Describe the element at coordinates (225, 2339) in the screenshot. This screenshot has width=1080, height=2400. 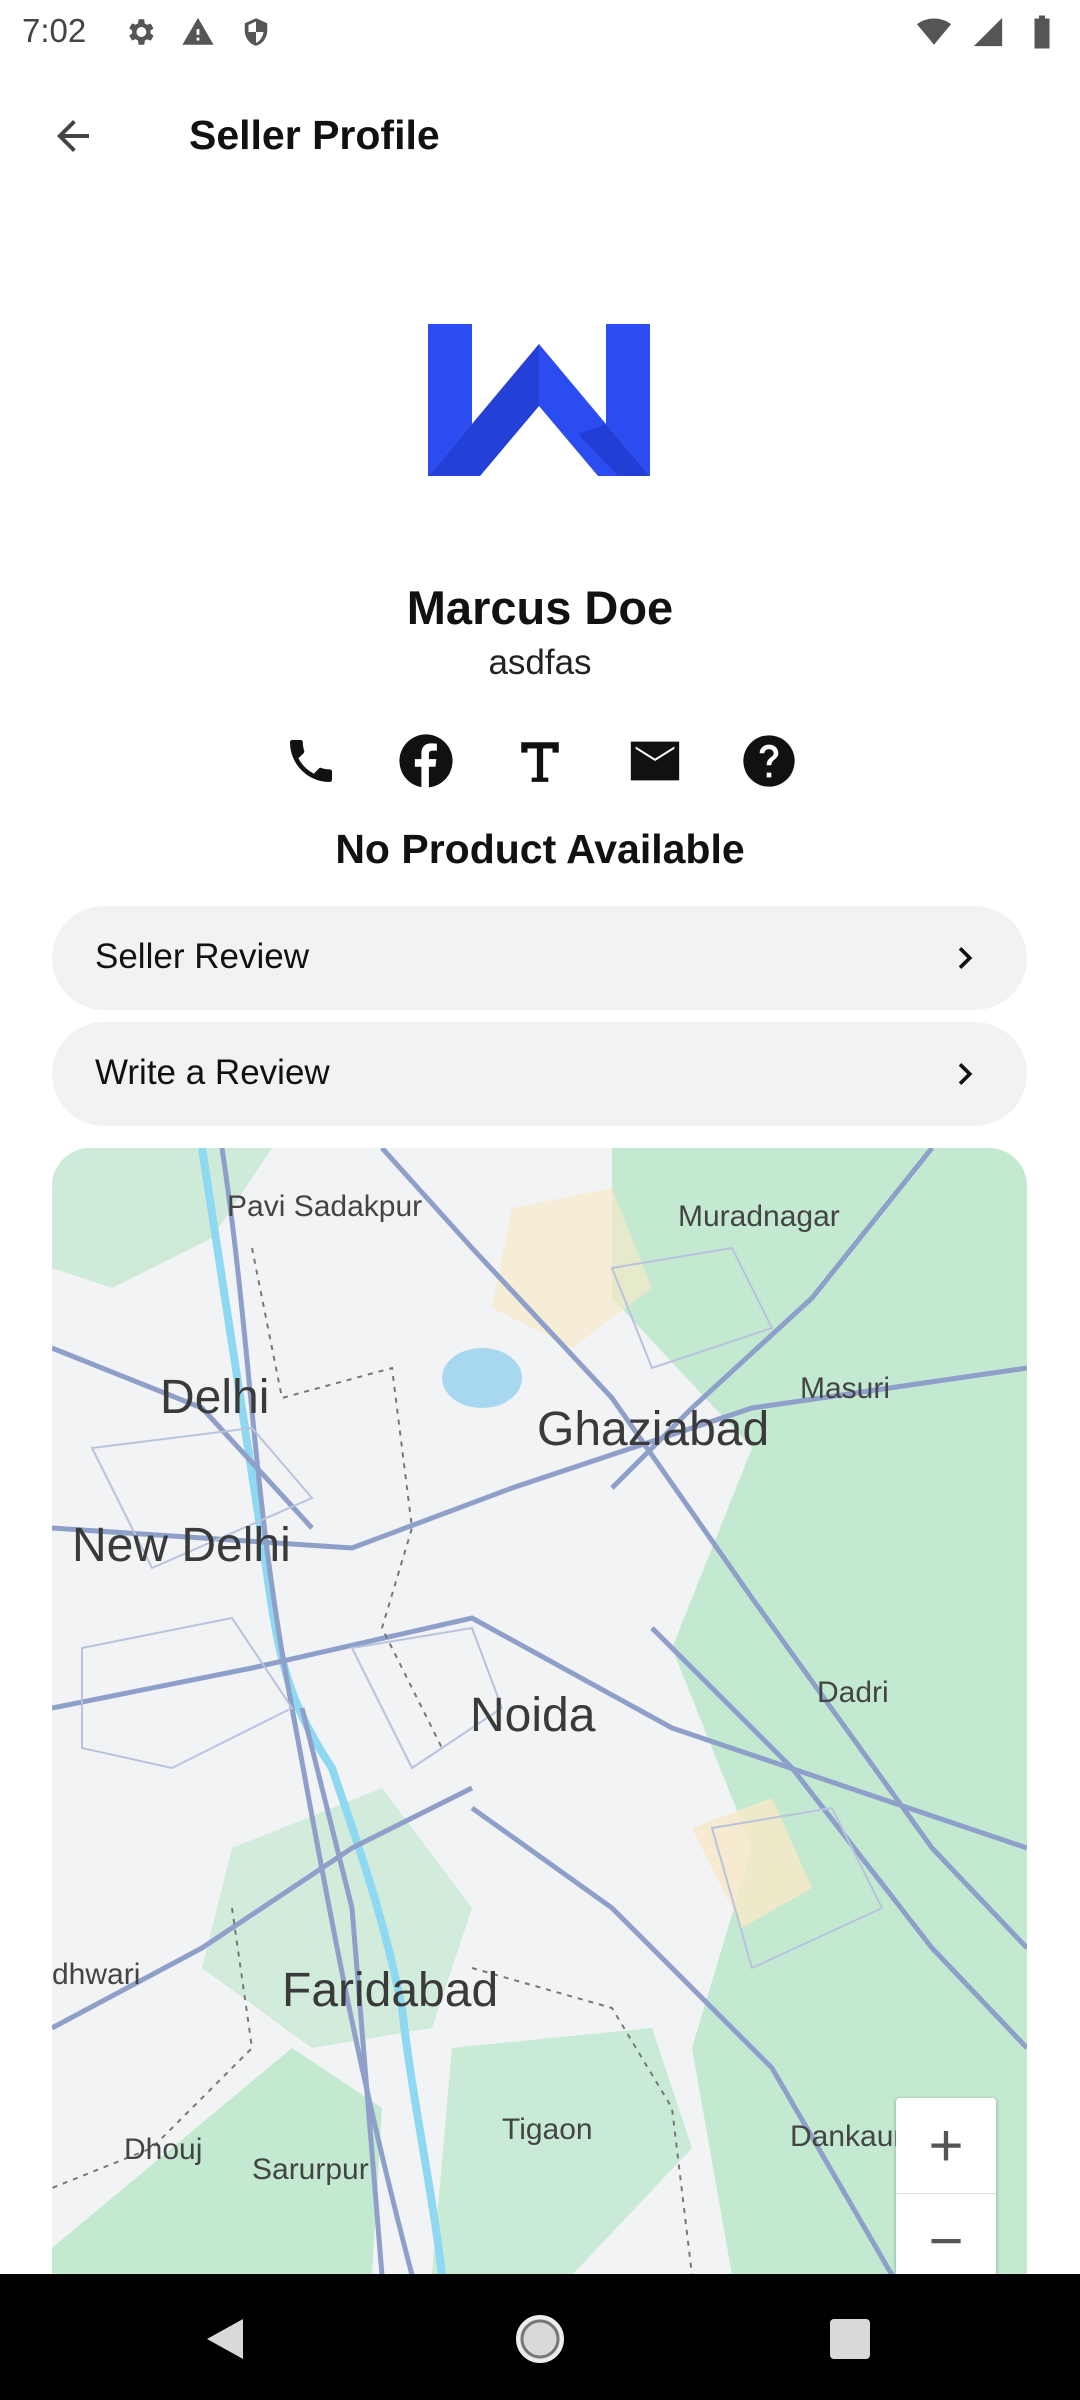
I see `nav-back-icon` at that location.